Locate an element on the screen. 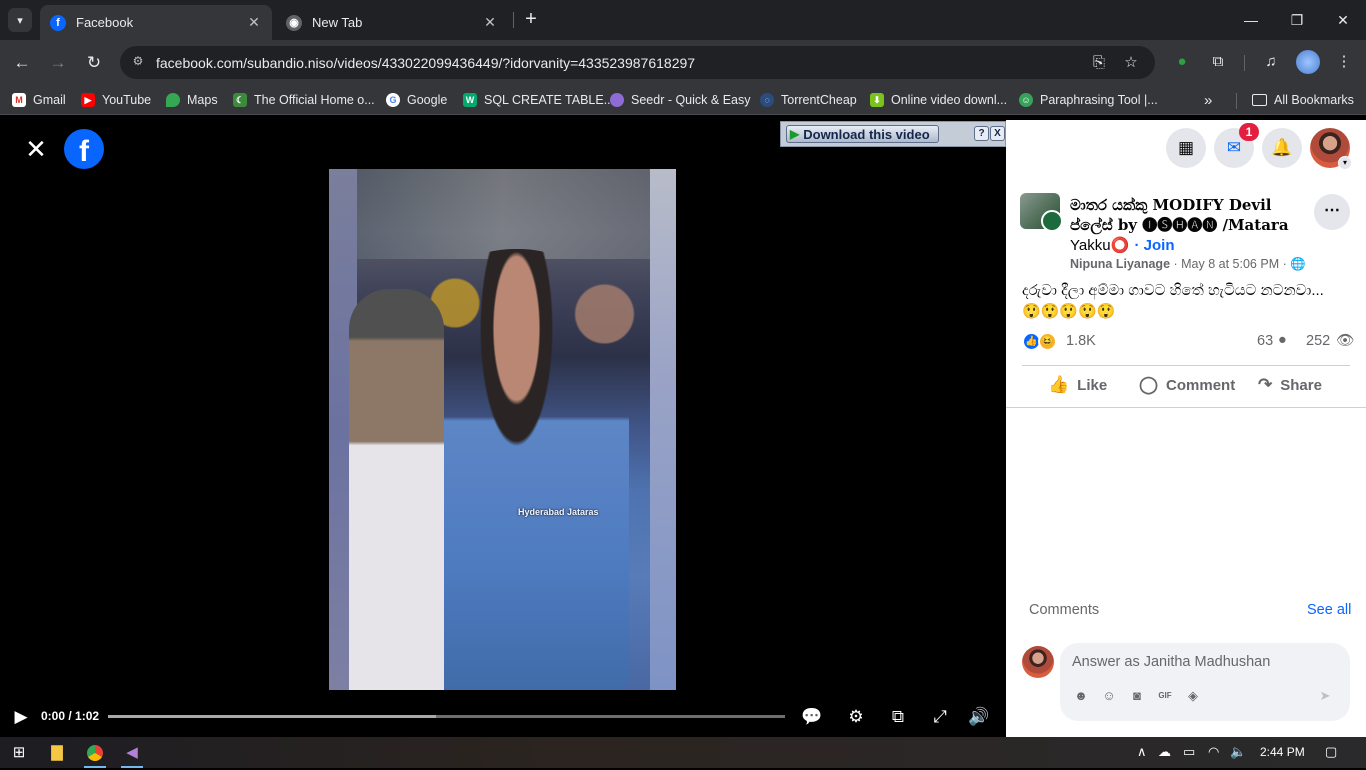 Image resolution: width=1366 pixels, height=770 pixels. visual-studio-icon: ◀ is located at coordinates (132, 754).